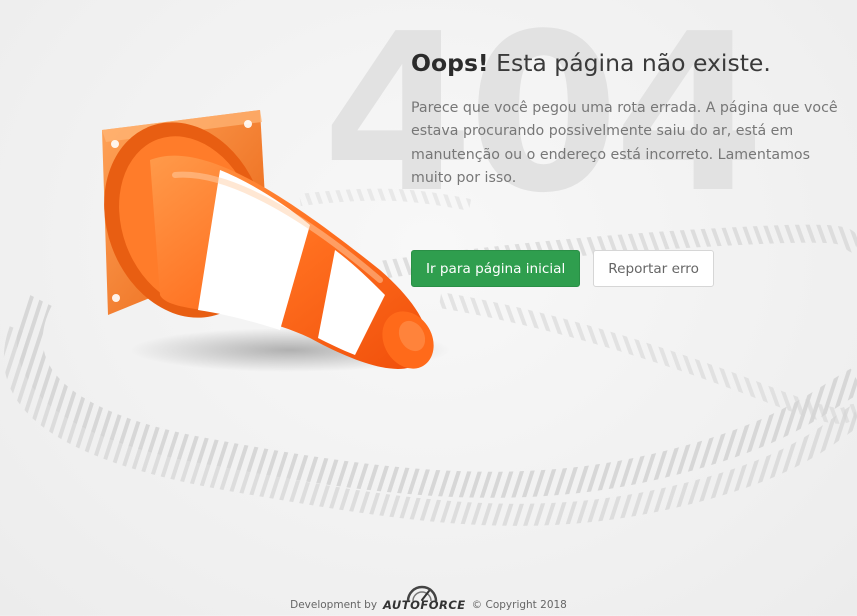 This screenshot has width=857, height=616. I want to click on action-buttons: Ir para página inicial Reportar erro, so click(562, 268).